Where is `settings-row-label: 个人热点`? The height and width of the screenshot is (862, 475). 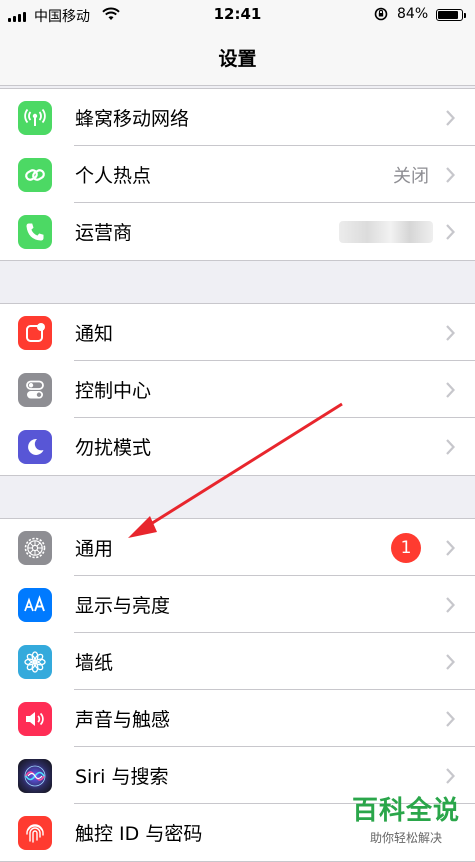 settings-row-label: 个人热点 is located at coordinates (113, 176).